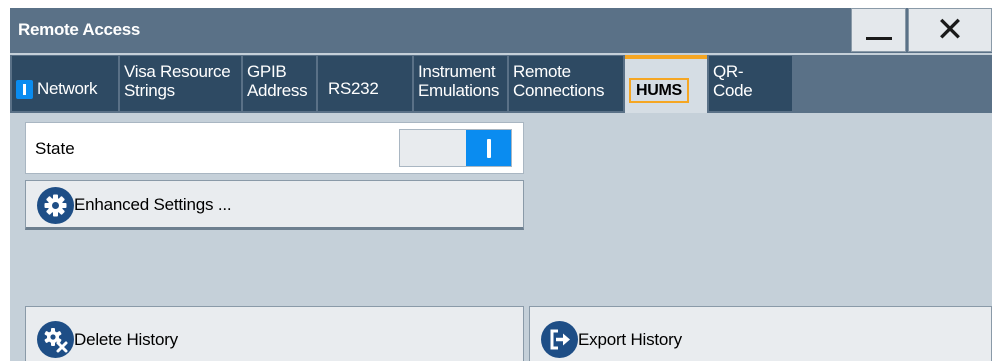  What do you see at coordinates (126, 339) in the screenshot?
I see `delete-history-label: Delete History` at bounding box center [126, 339].